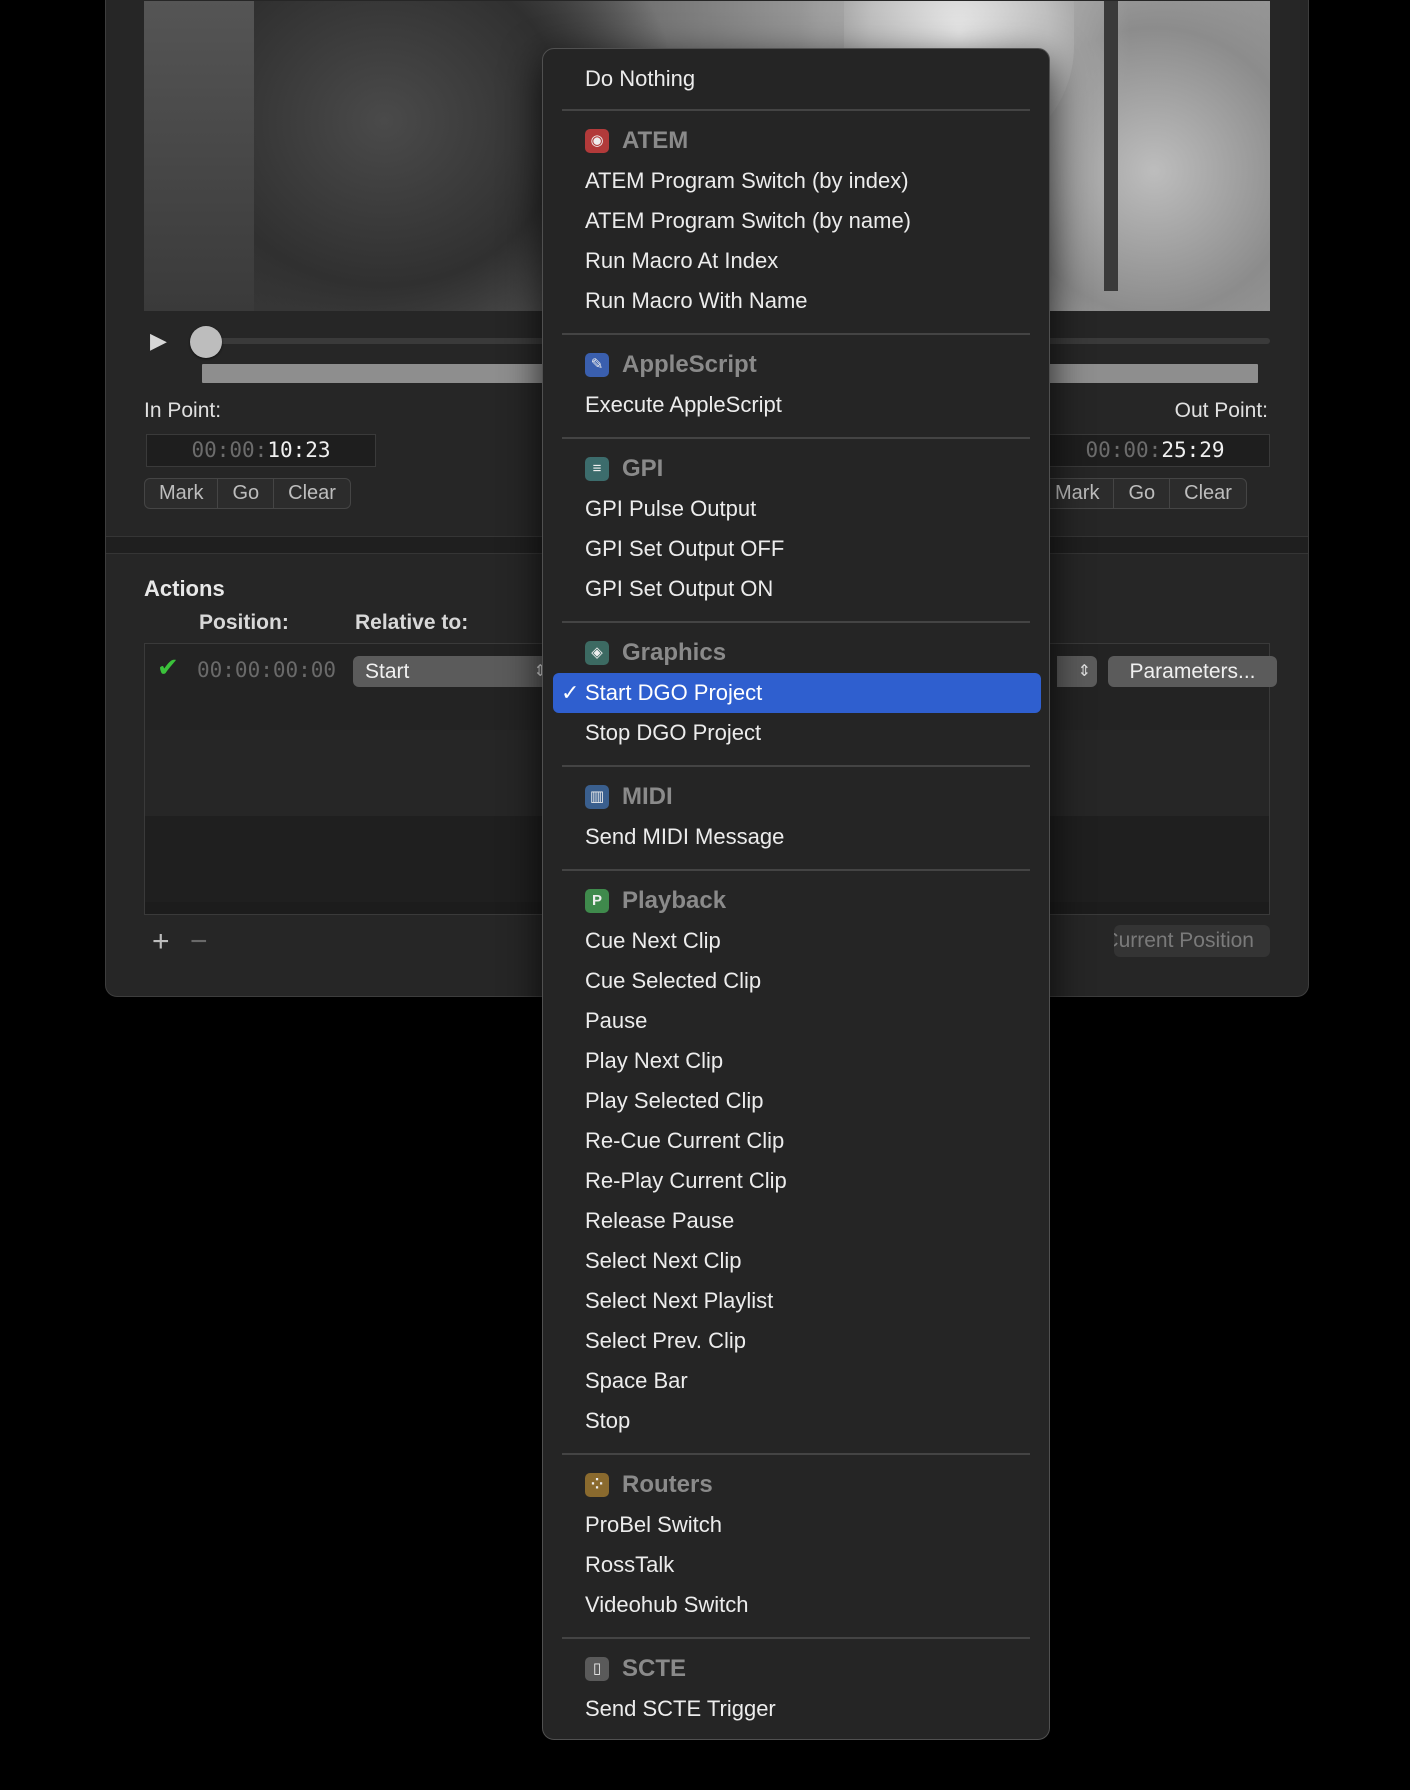  Describe the element at coordinates (245, 493) in the screenshot. I see `in-go-button: Go` at that location.